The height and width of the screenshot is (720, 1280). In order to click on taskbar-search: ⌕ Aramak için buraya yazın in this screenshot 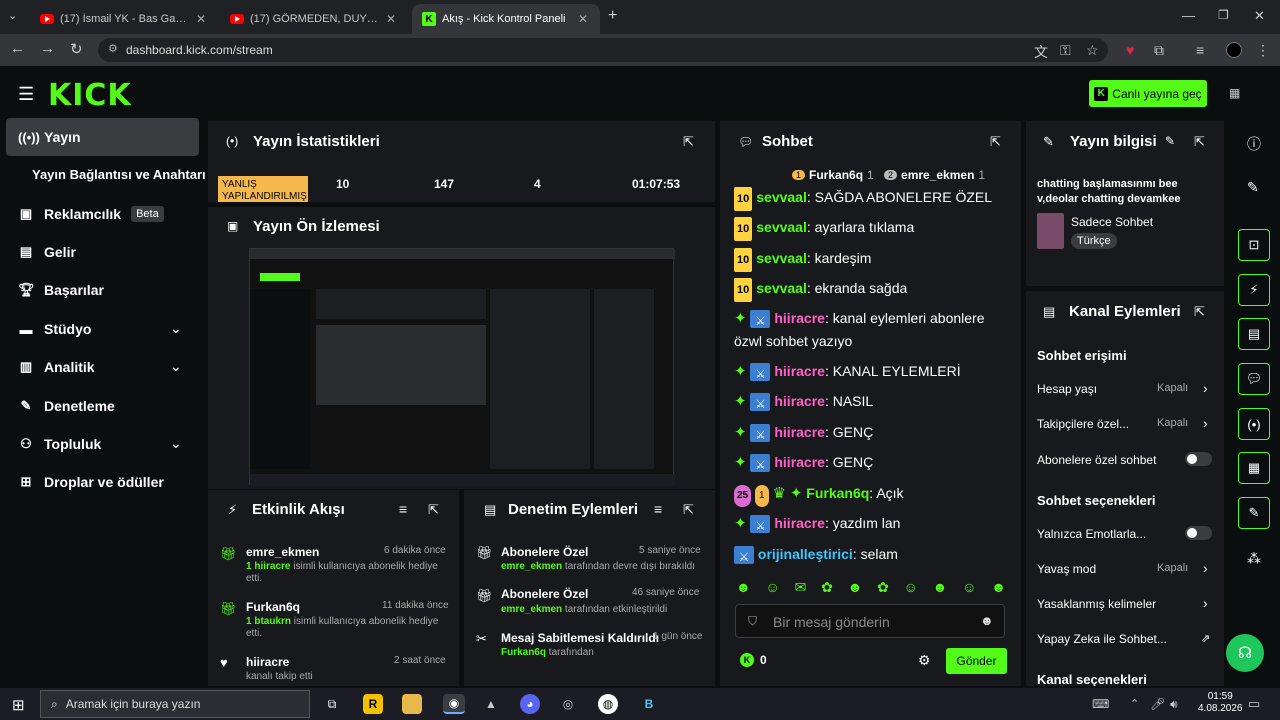, I will do `click(175, 704)`.